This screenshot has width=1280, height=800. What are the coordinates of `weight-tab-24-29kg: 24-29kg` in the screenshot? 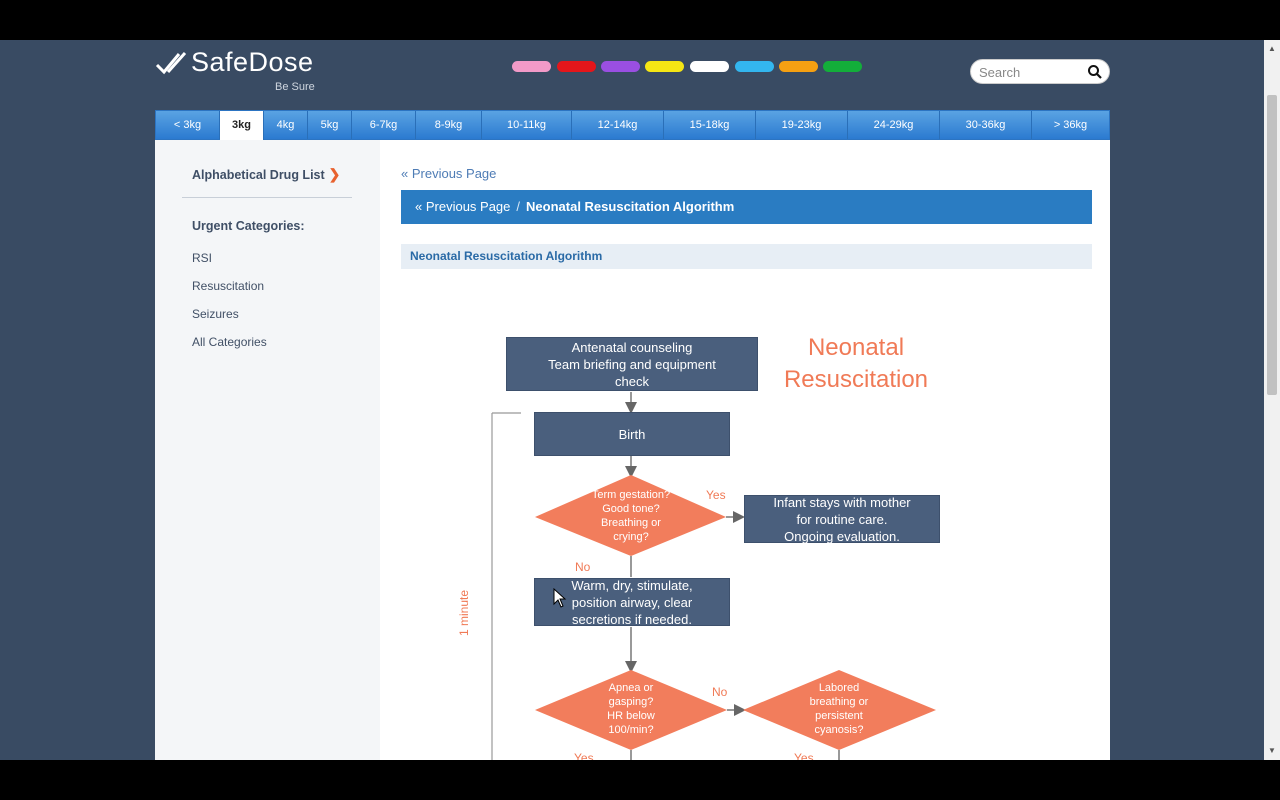 It's located at (894, 125).